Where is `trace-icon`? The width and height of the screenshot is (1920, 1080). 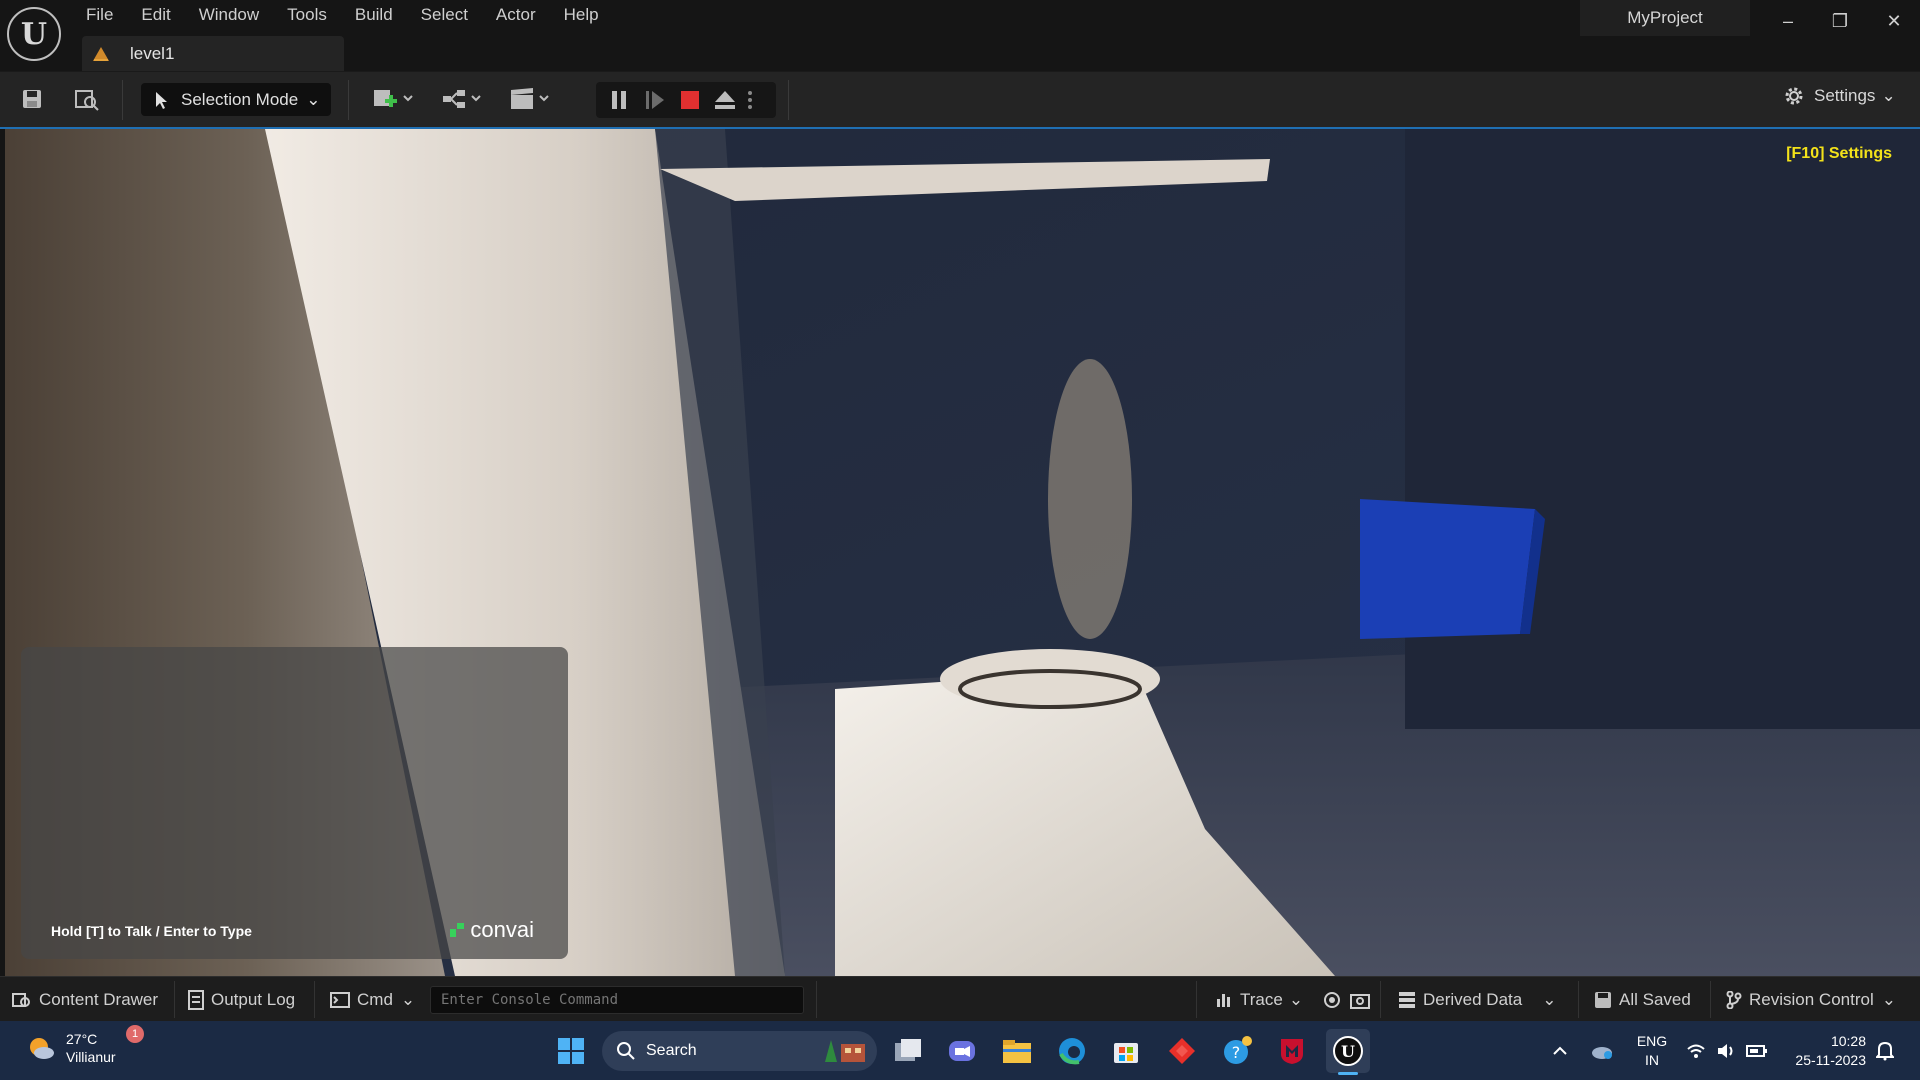 trace-icon is located at coordinates (1224, 1000).